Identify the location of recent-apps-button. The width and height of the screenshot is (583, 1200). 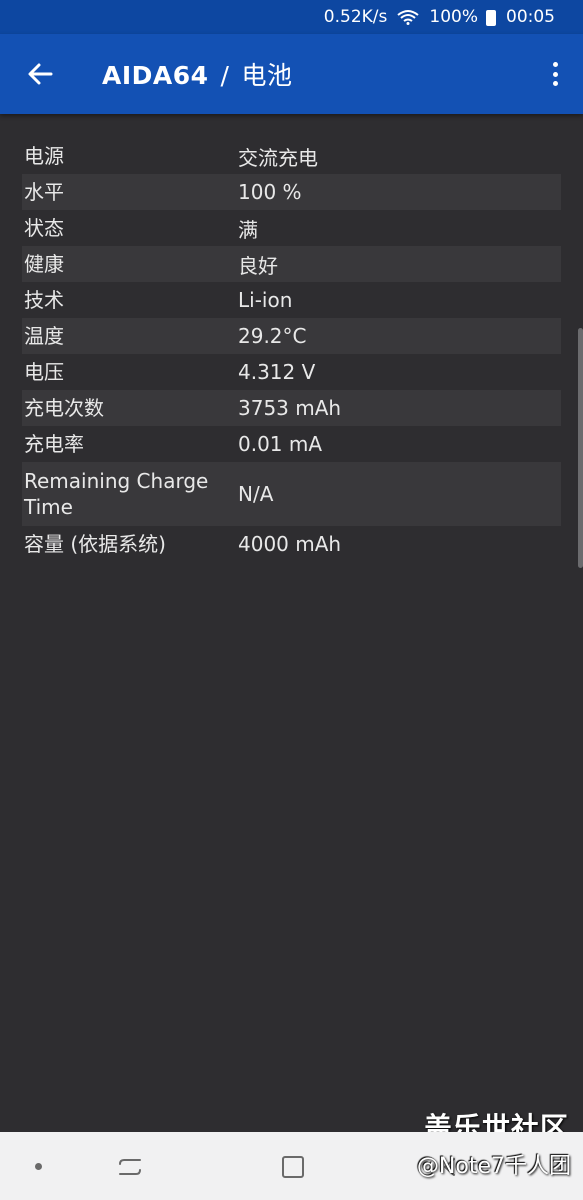
(130, 1167).